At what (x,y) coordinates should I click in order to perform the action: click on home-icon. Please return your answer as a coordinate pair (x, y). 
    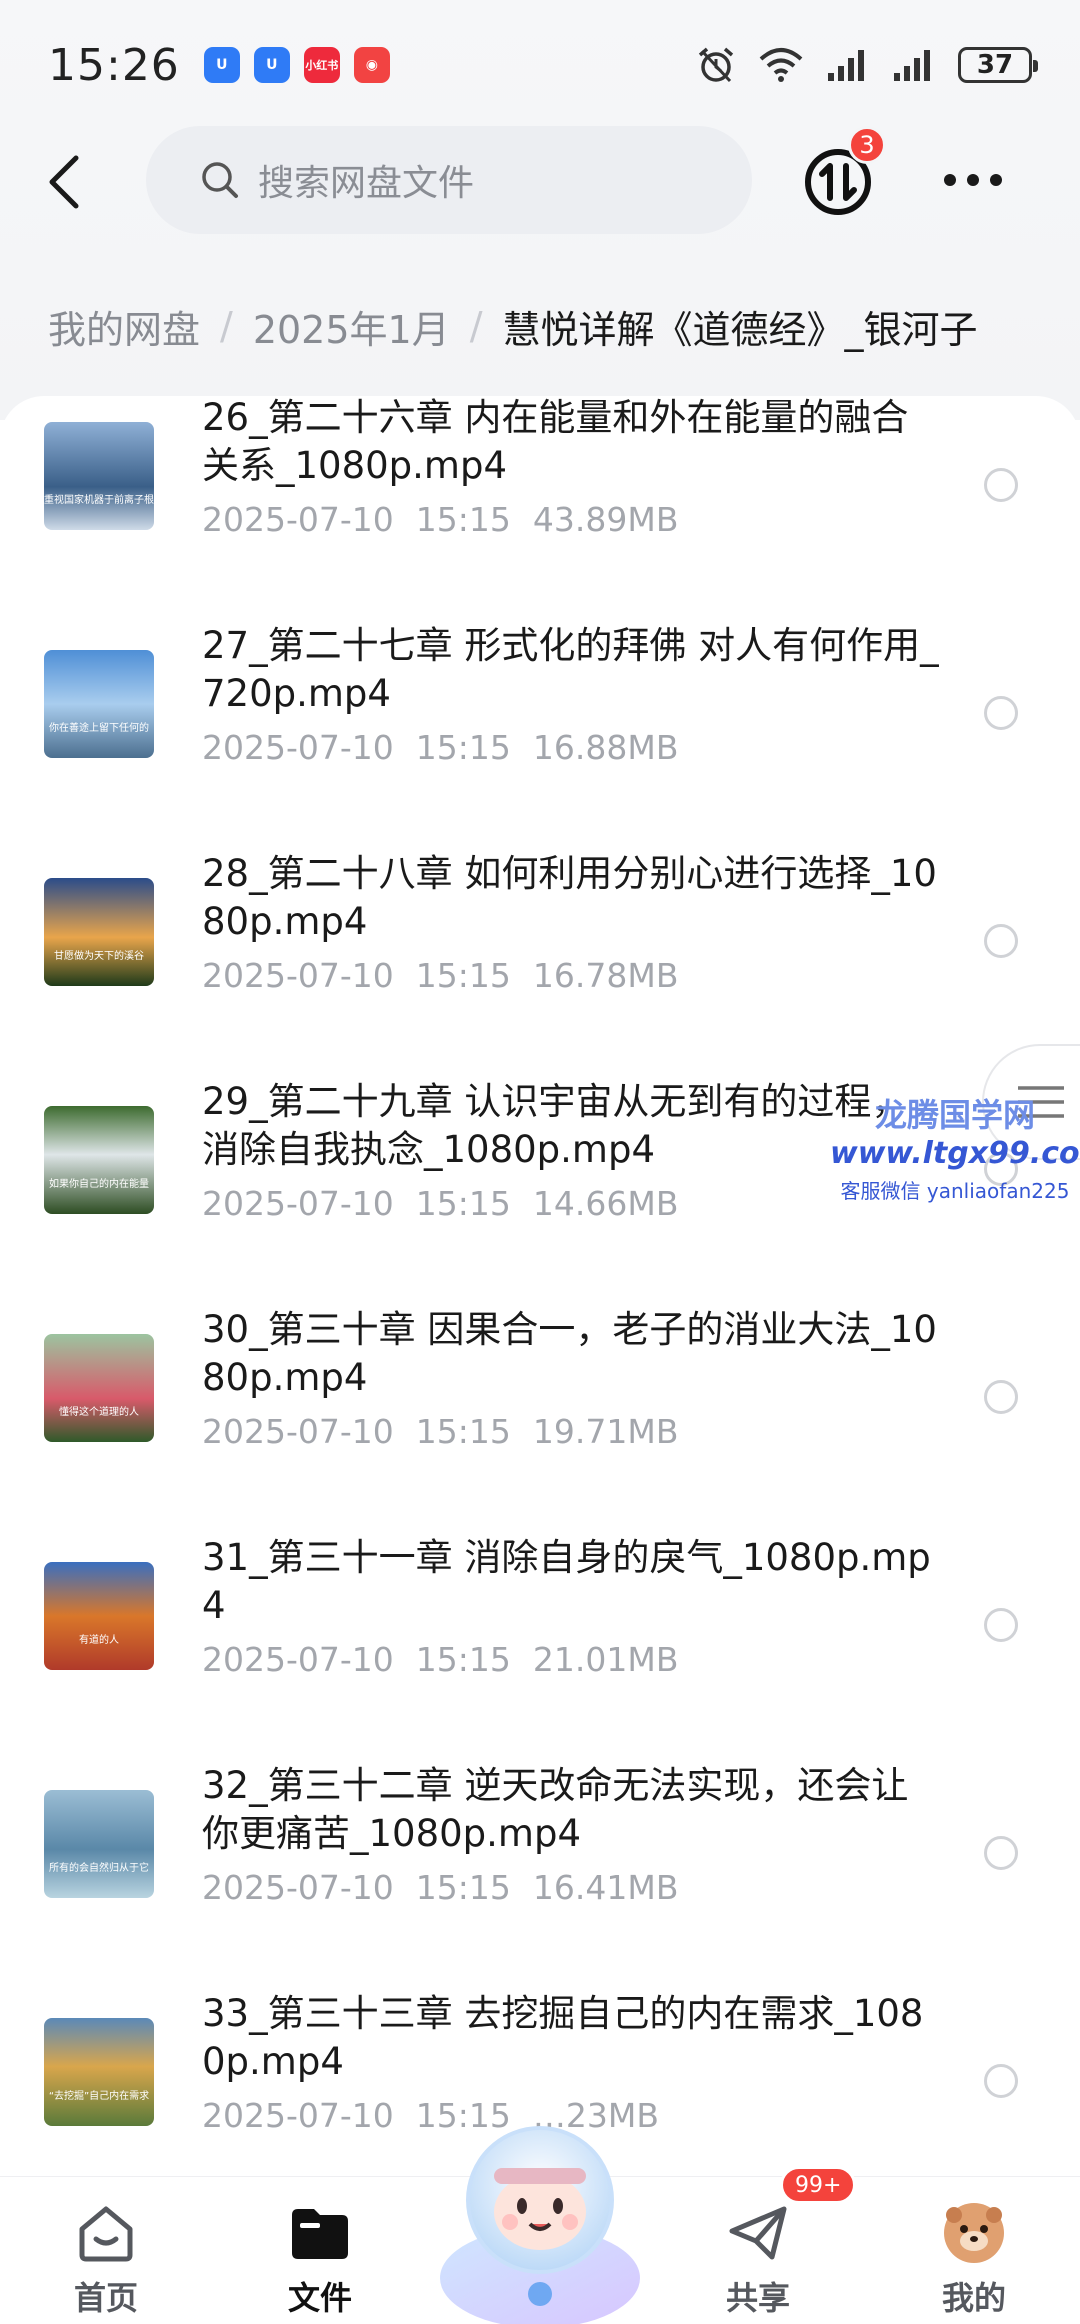
    Looking at the image, I should click on (106, 2234).